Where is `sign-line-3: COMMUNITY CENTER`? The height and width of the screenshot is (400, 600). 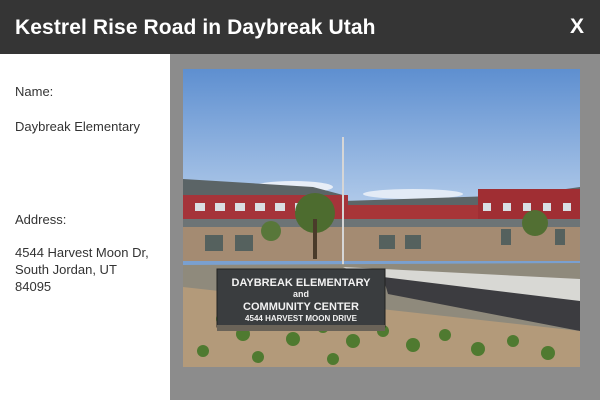
sign-line-3: COMMUNITY CENTER is located at coordinates (301, 307).